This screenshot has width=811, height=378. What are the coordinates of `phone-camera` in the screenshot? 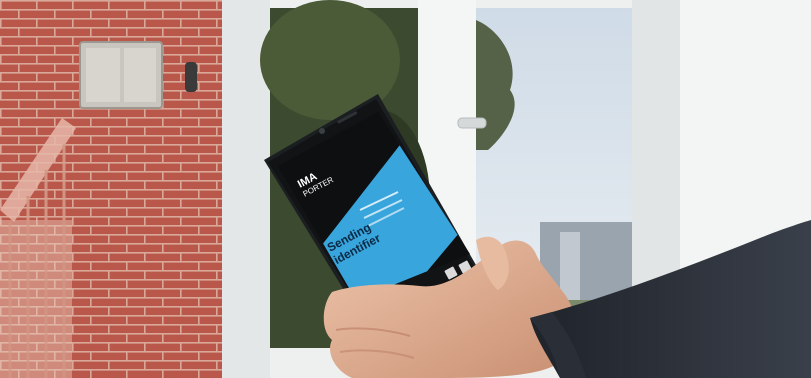 It's located at (322, 131).